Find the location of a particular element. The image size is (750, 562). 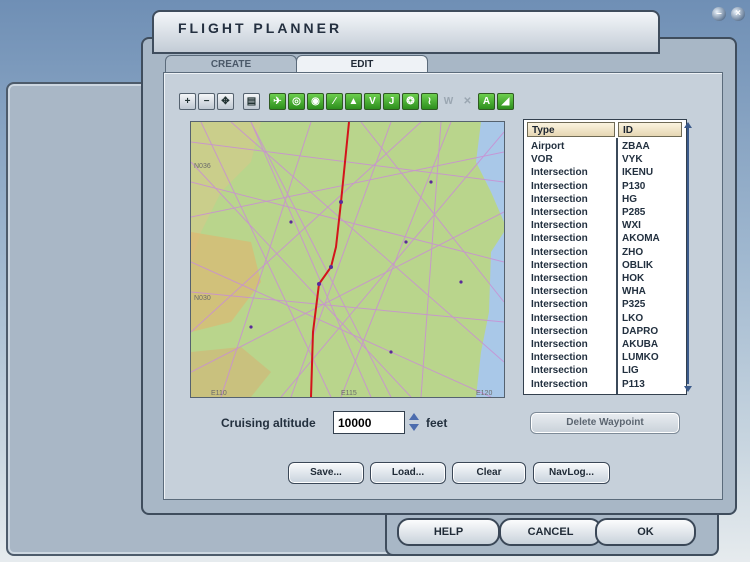

waypoint-row: Intersection LUMKO is located at coordinates (603, 357).